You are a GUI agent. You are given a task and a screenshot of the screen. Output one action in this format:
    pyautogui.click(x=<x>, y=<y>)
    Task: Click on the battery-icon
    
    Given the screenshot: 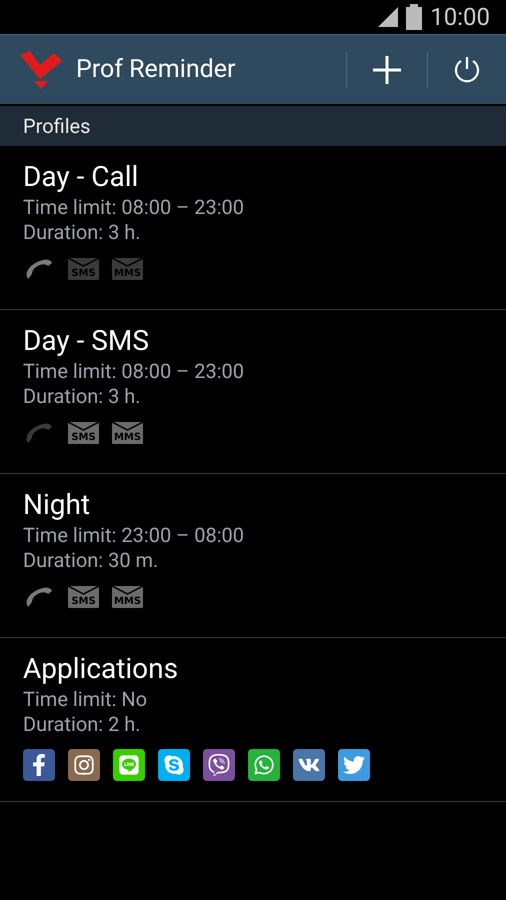 What is the action you would take?
    pyautogui.click(x=414, y=17)
    